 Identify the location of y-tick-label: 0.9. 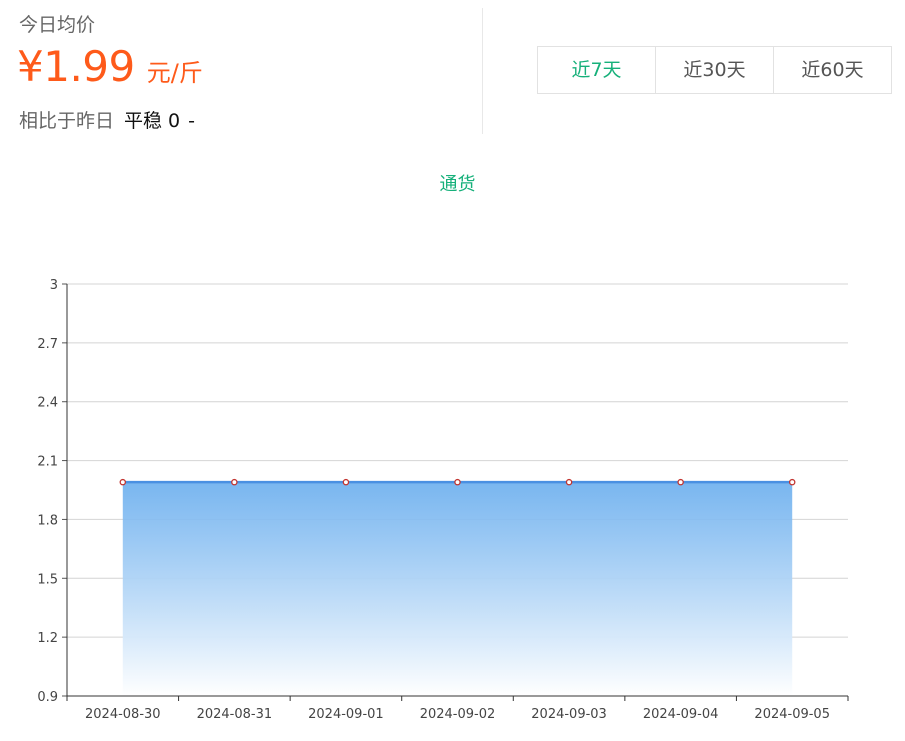
(47, 697).